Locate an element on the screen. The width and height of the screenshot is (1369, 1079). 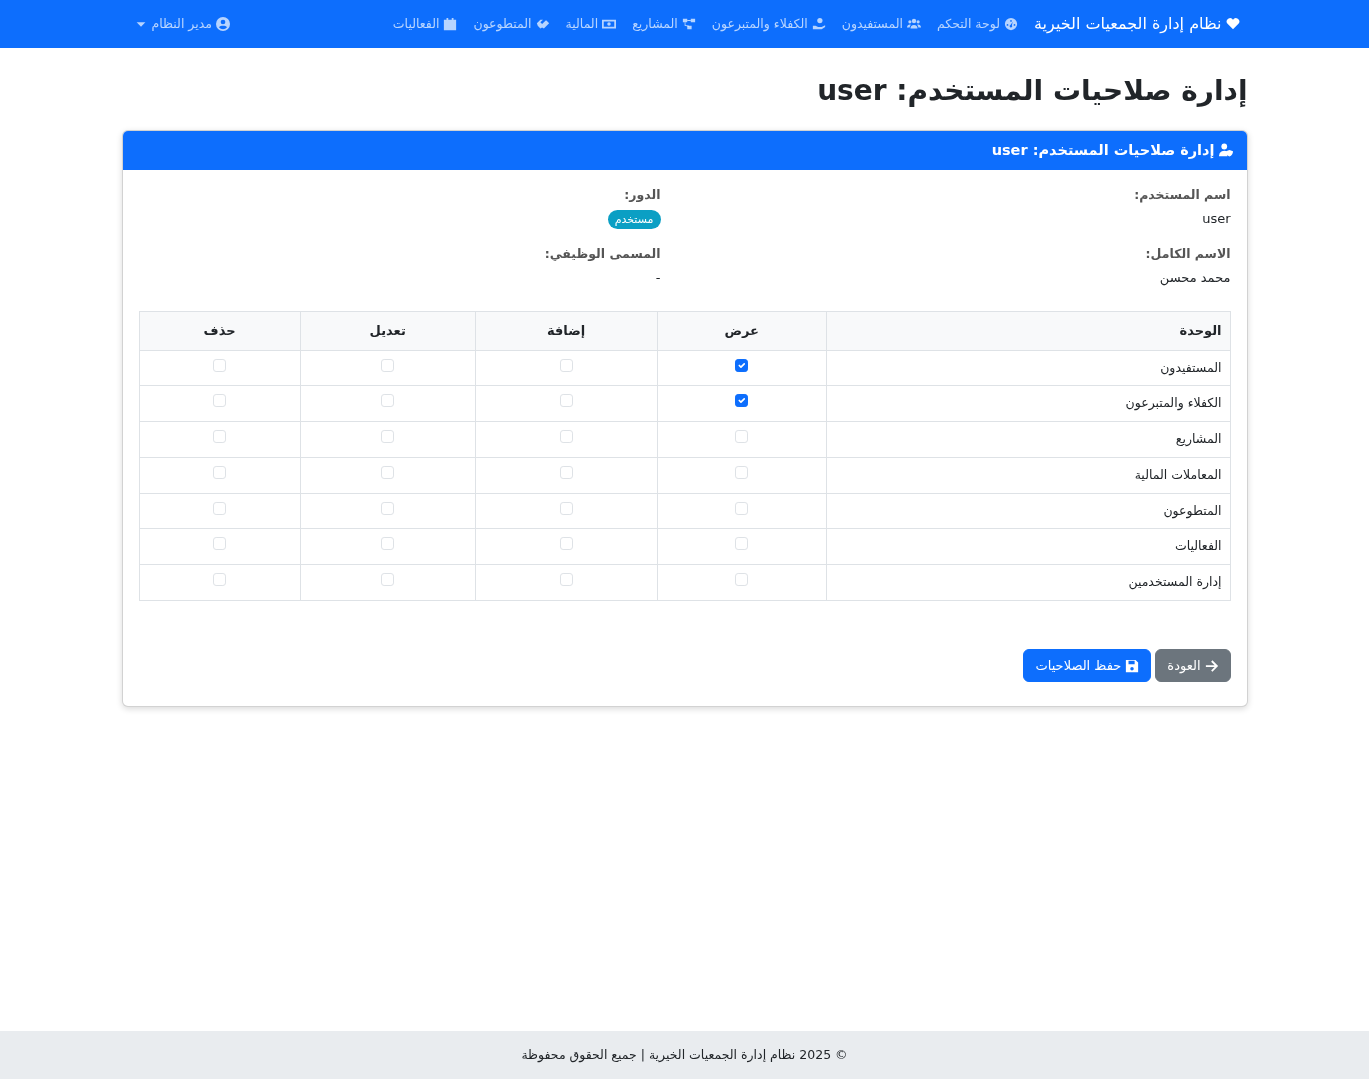
field-label: الاسم الكامل: is located at coordinates (1187, 253).